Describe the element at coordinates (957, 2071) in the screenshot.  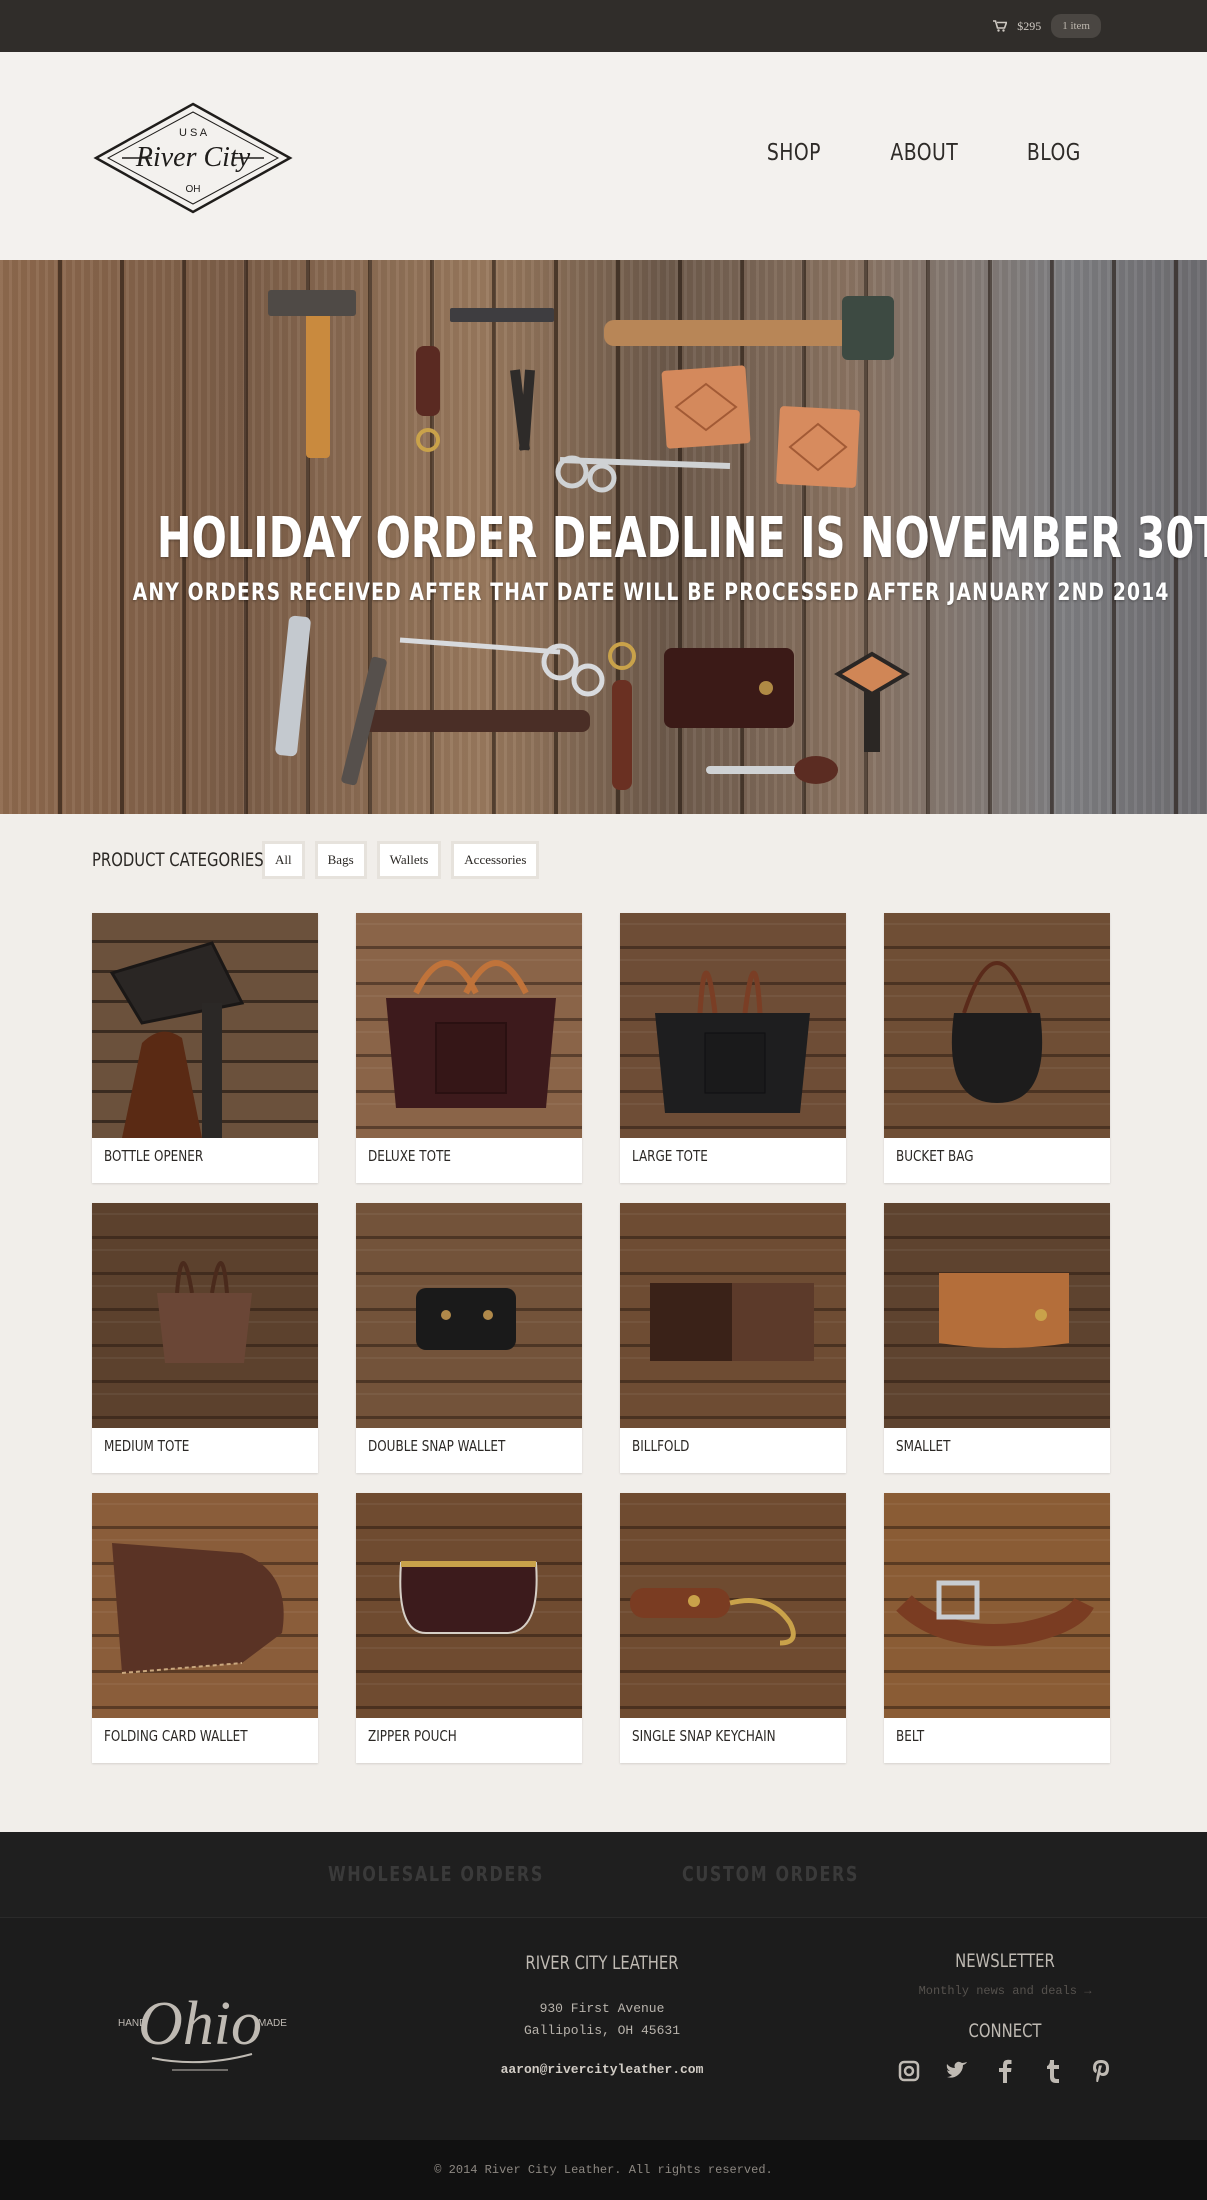
I see `twitter-icon` at that location.